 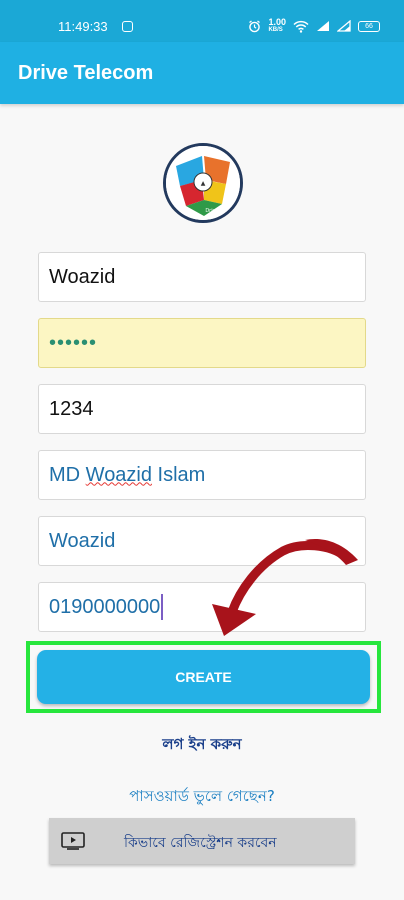 What do you see at coordinates (202, 343) in the screenshot?
I see `password-field: ••••••` at bounding box center [202, 343].